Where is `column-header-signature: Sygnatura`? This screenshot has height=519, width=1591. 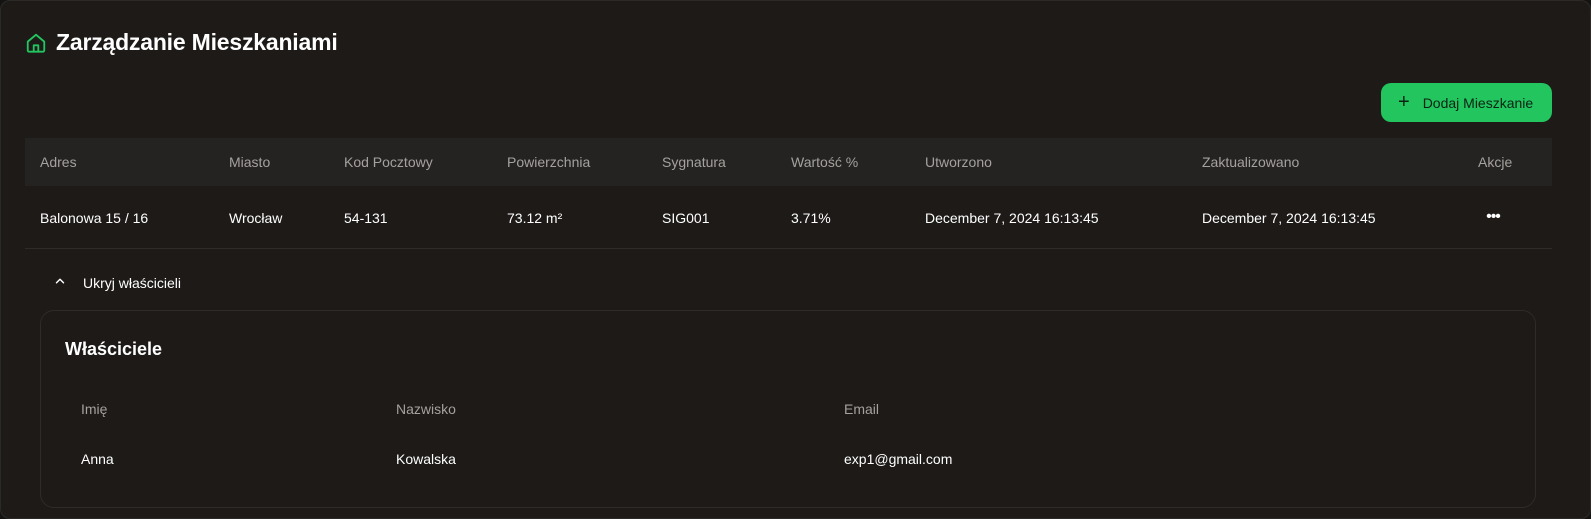 column-header-signature: Sygnatura is located at coordinates (694, 162).